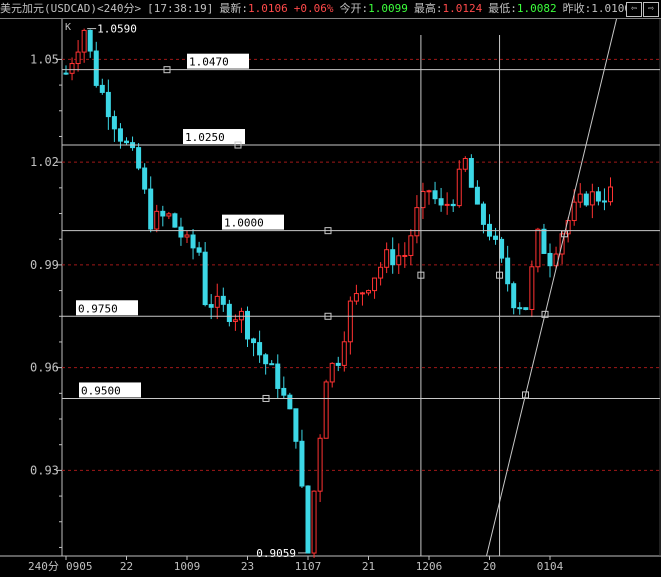  I want to click on x-tick-label: 23, so click(247, 566).